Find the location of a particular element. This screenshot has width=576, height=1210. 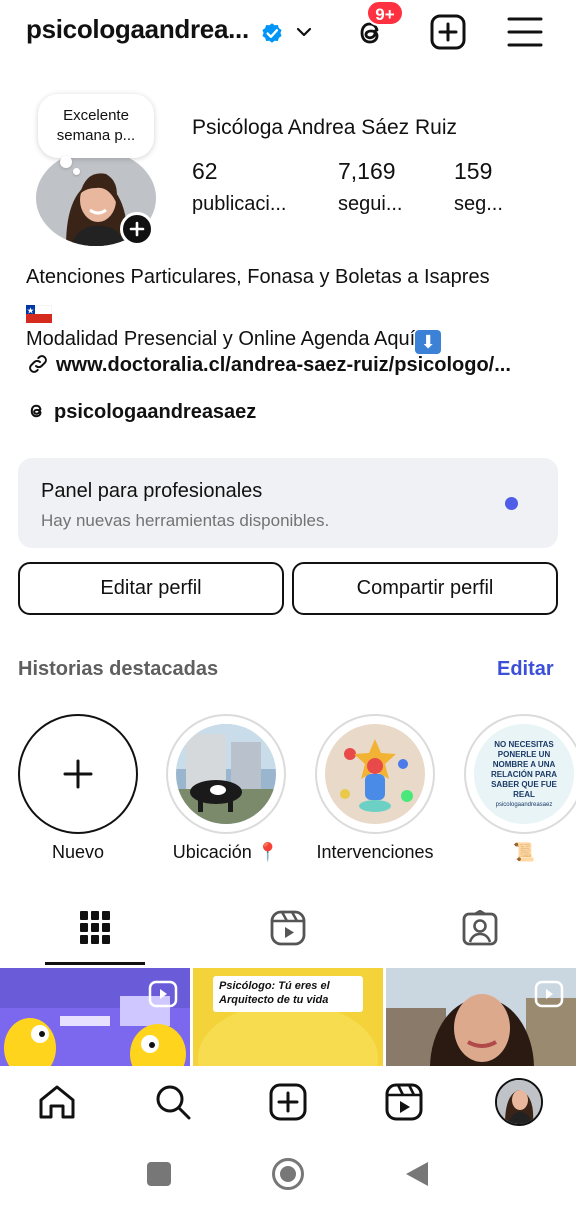

highlight-intervenciones: Intervenciones is located at coordinates (375, 788).